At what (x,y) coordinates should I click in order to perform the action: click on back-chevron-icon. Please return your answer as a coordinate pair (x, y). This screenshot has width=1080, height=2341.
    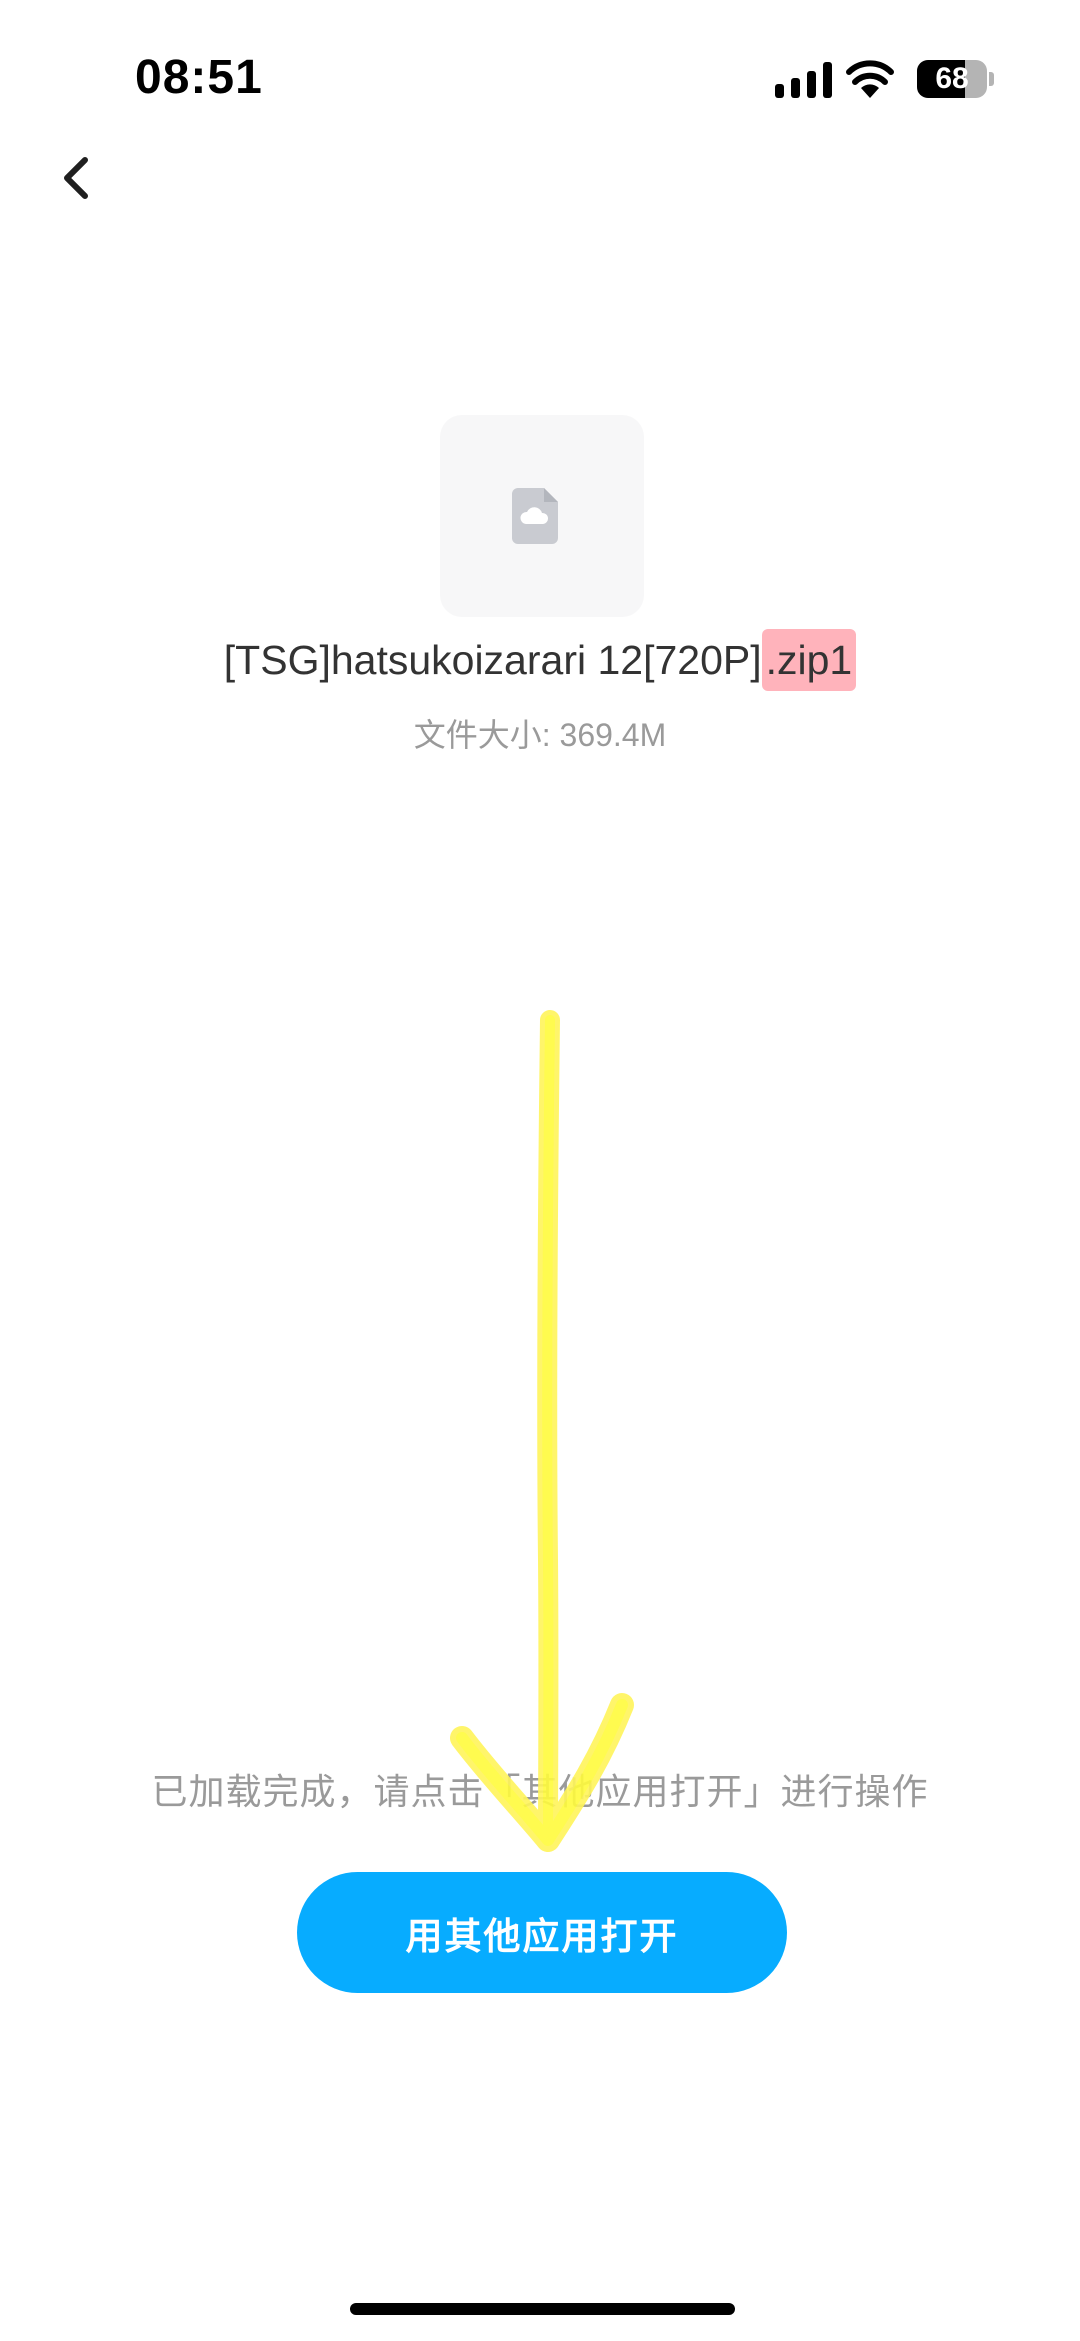
    Looking at the image, I should click on (75, 178).